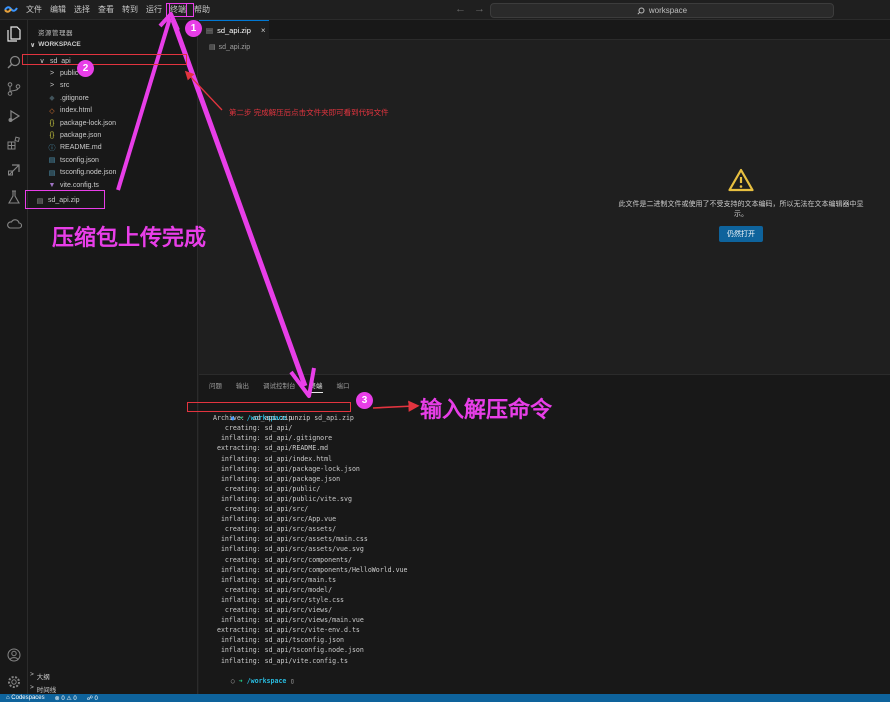 The image size is (890, 702). Describe the element at coordinates (52, 111) in the screenshot. I see `html-file-icon: ◇` at that location.